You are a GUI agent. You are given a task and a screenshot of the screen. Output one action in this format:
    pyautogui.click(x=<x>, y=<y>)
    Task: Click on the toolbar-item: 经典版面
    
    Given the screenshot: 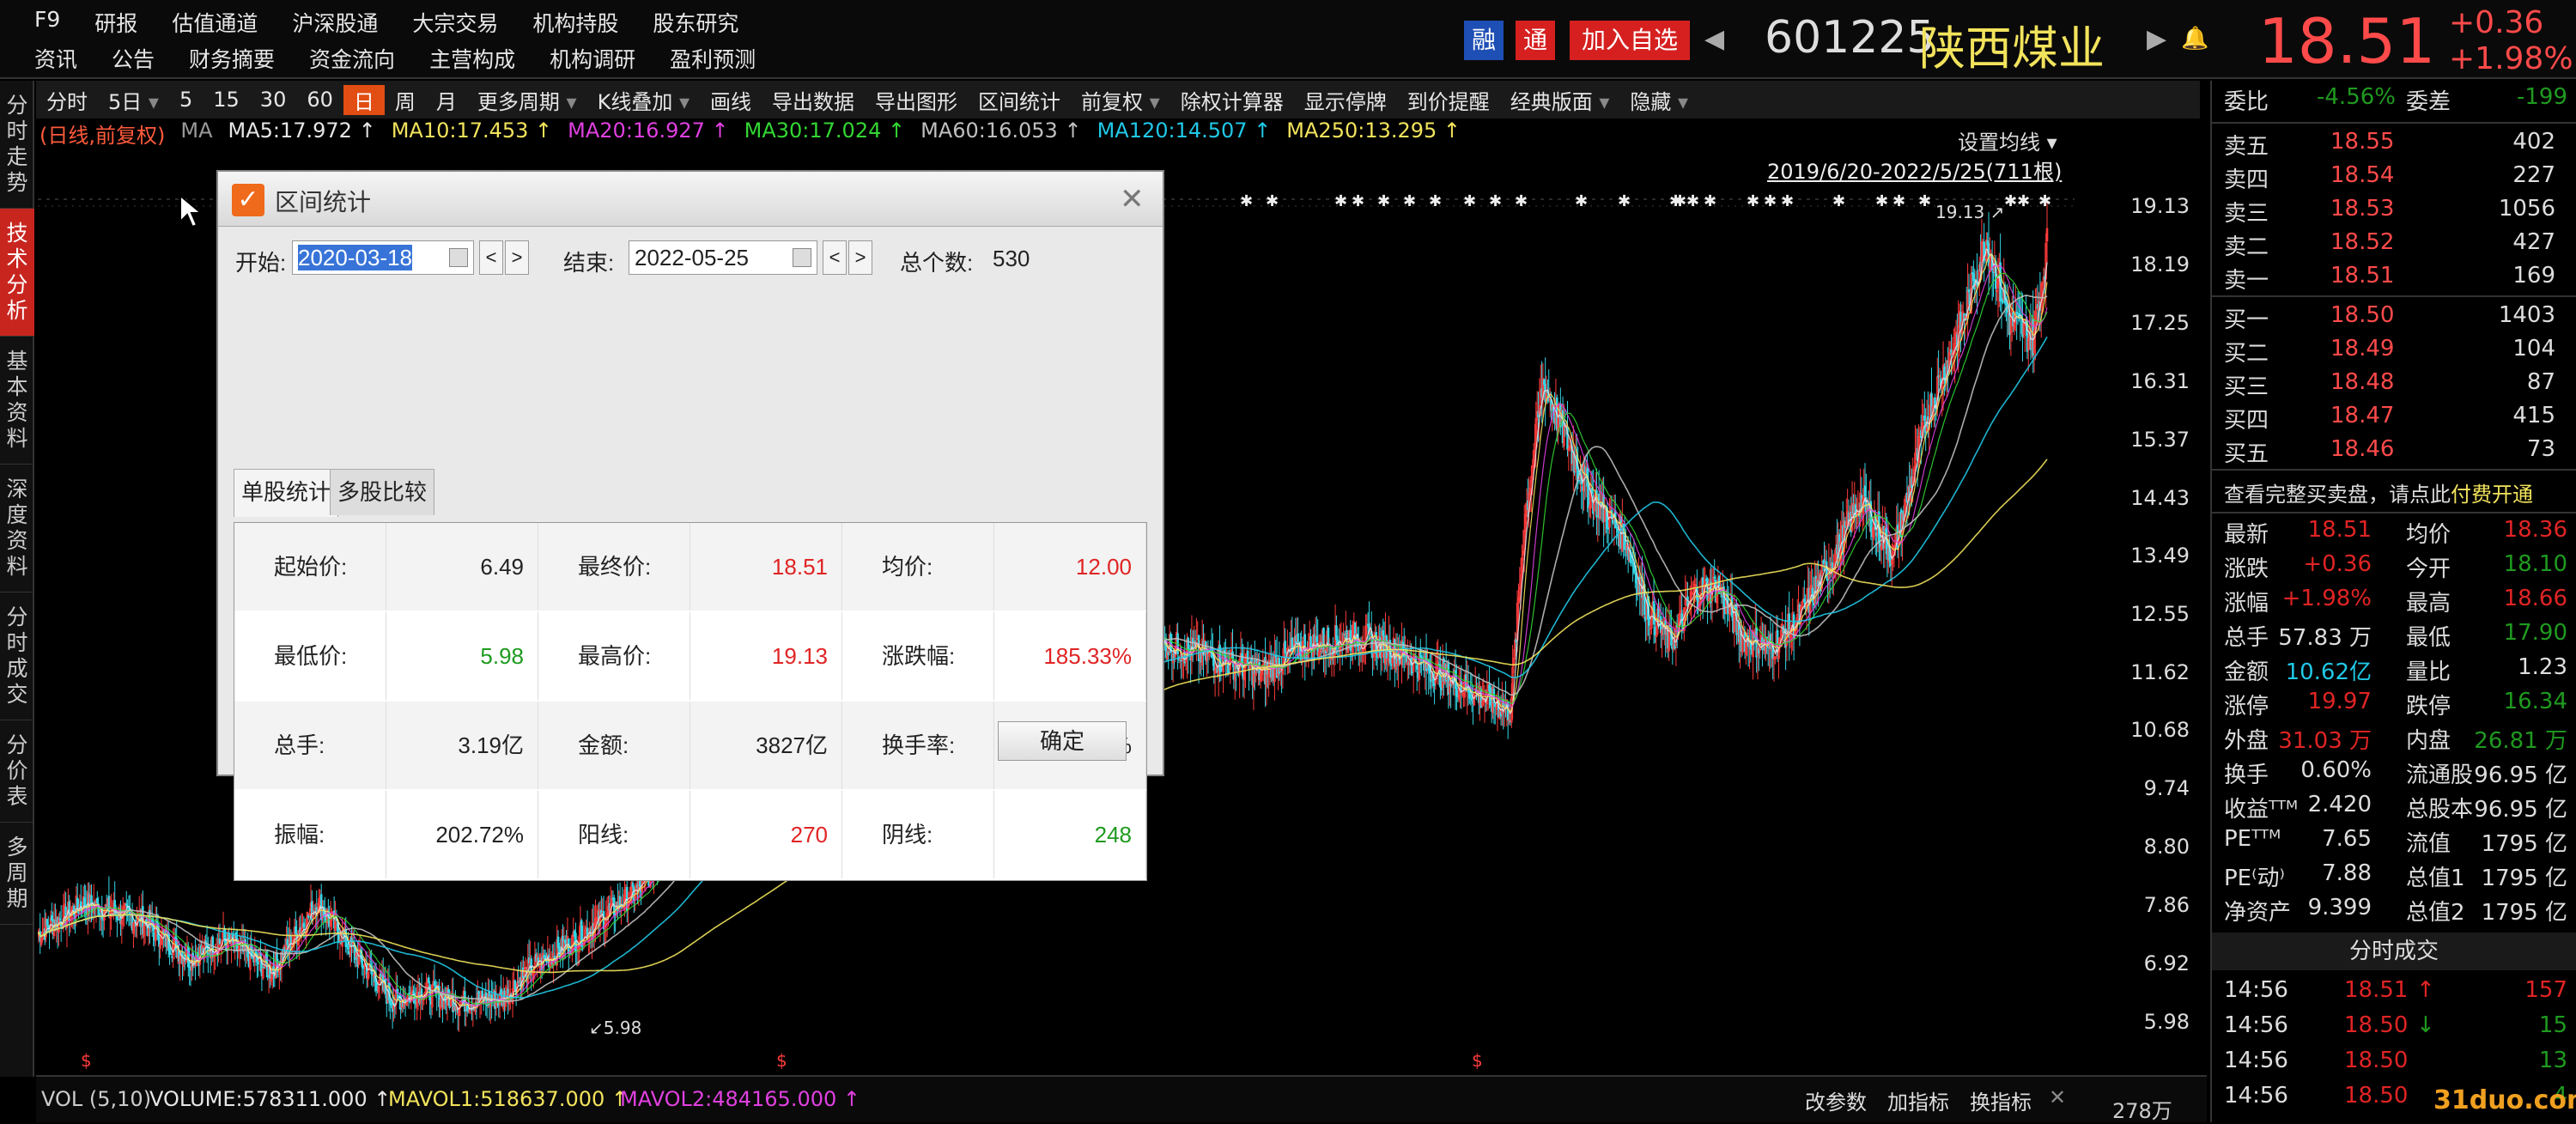 What is the action you would take?
    pyautogui.click(x=1560, y=100)
    